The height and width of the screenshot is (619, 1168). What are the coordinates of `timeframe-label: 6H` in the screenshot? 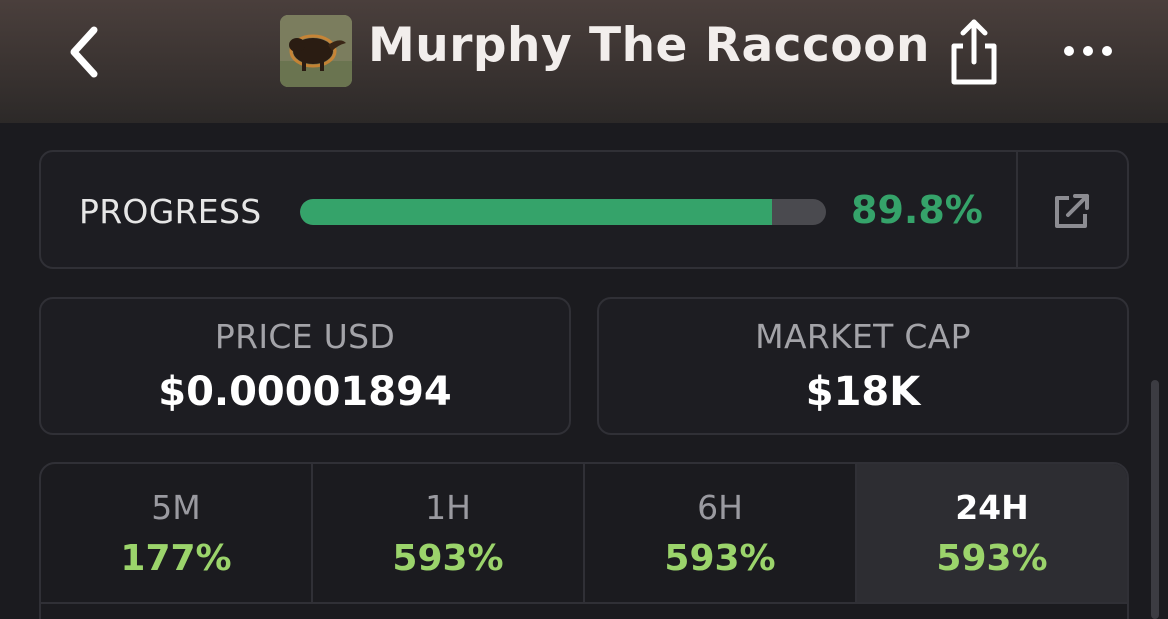 It's located at (720, 507).